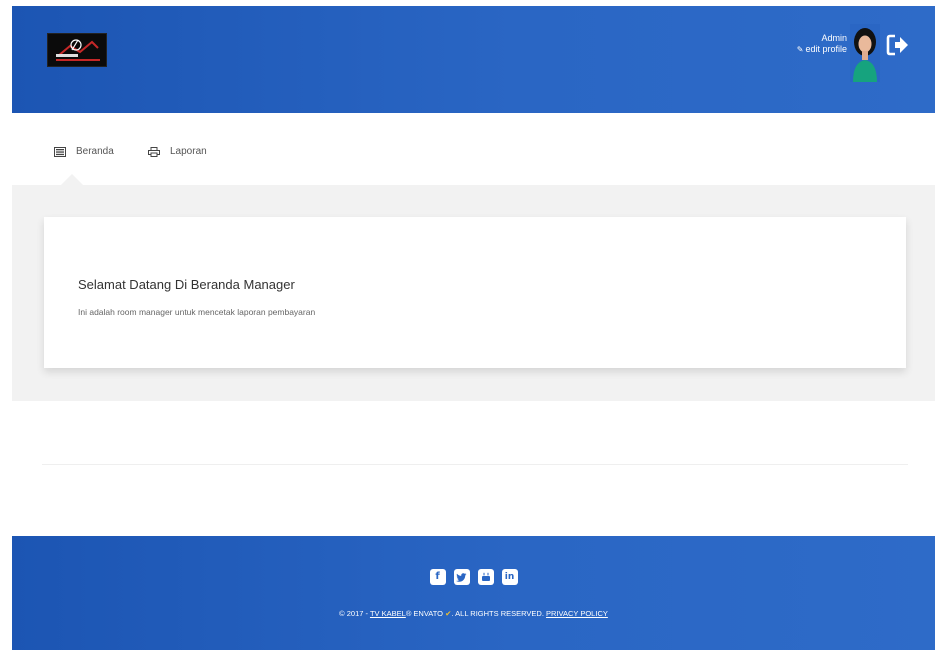  What do you see at coordinates (826, 49) in the screenshot?
I see `edit-profile-label: edit profile` at bounding box center [826, 49].